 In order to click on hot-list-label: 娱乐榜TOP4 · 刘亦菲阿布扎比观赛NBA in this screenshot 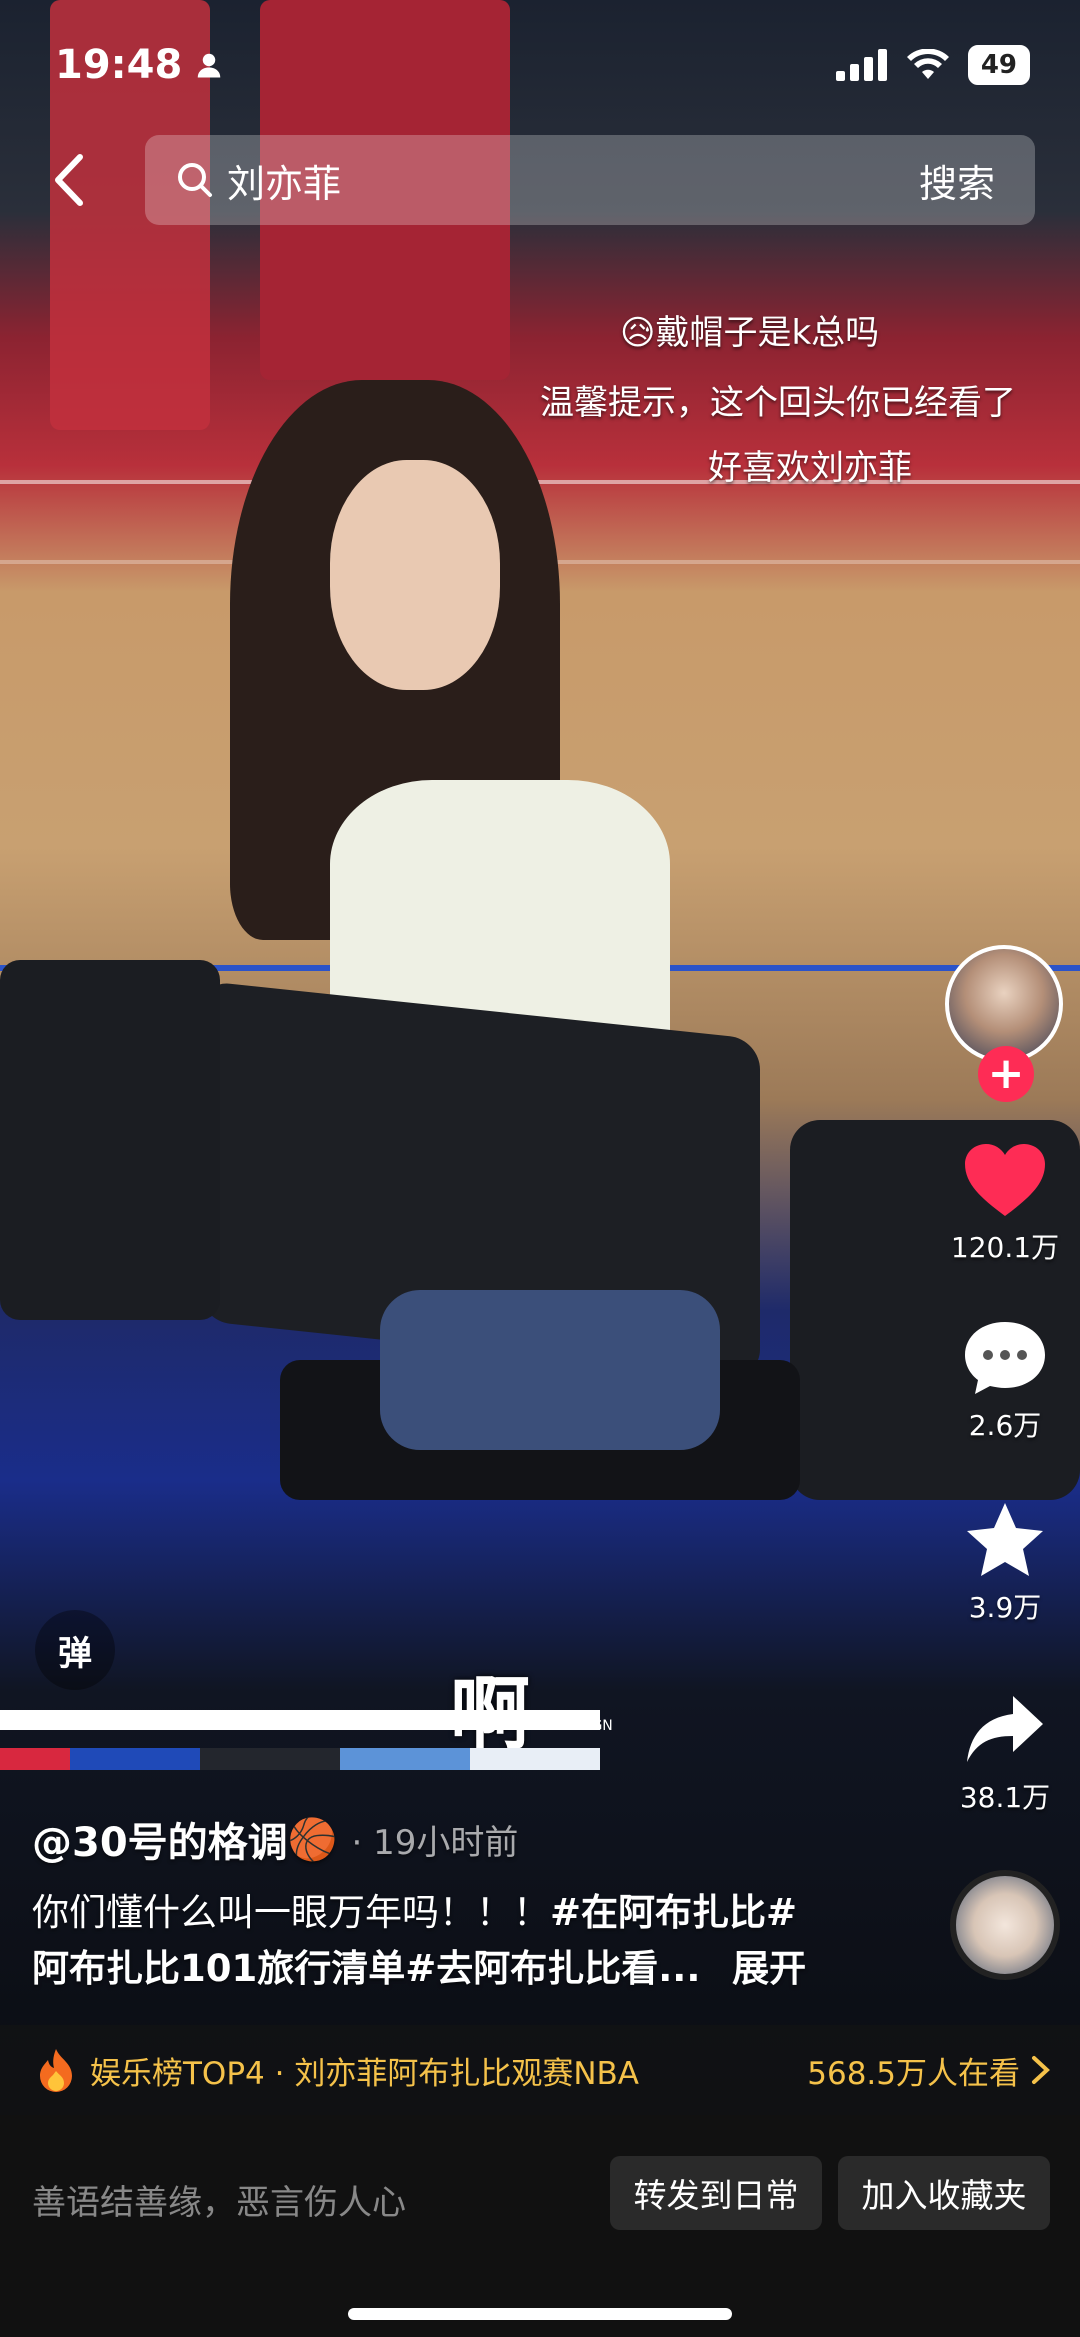, I will do `click(364, 2073)`.